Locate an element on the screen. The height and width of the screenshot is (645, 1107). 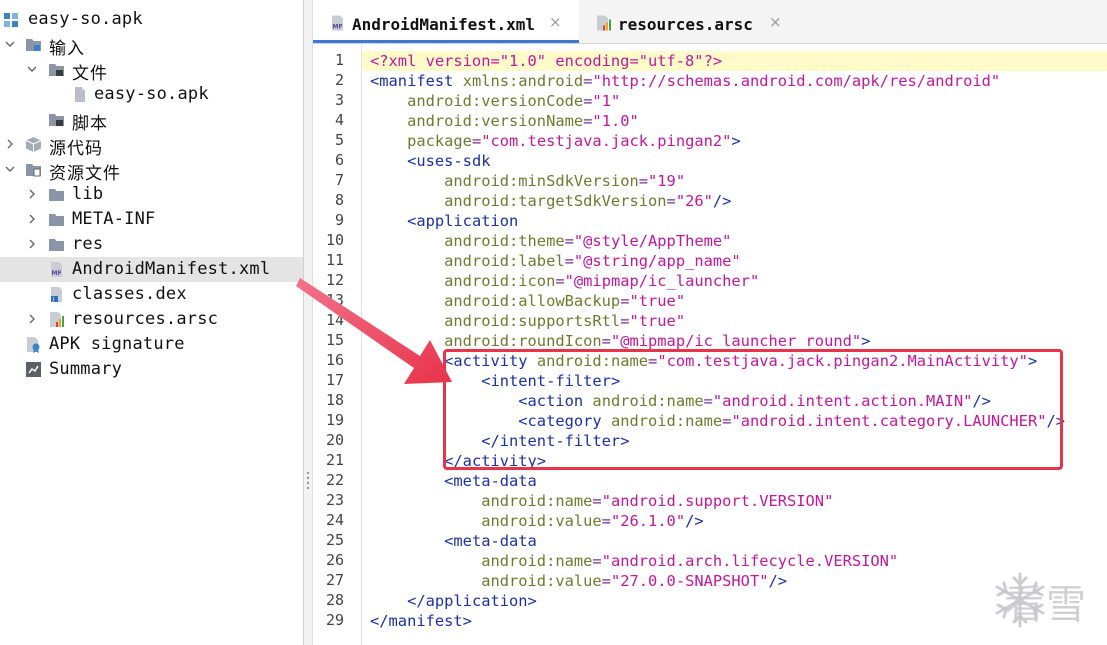
code-line: <application is located at coordinates (444, 221).